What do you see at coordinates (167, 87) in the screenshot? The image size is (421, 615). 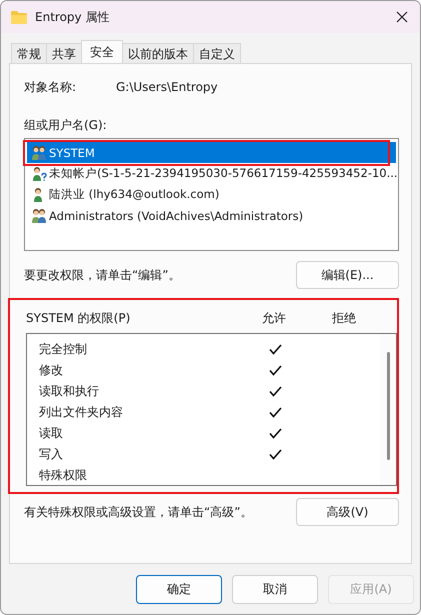 I see `object-name-value: G:\Users\Entropy` at bounding box center [167, 87].